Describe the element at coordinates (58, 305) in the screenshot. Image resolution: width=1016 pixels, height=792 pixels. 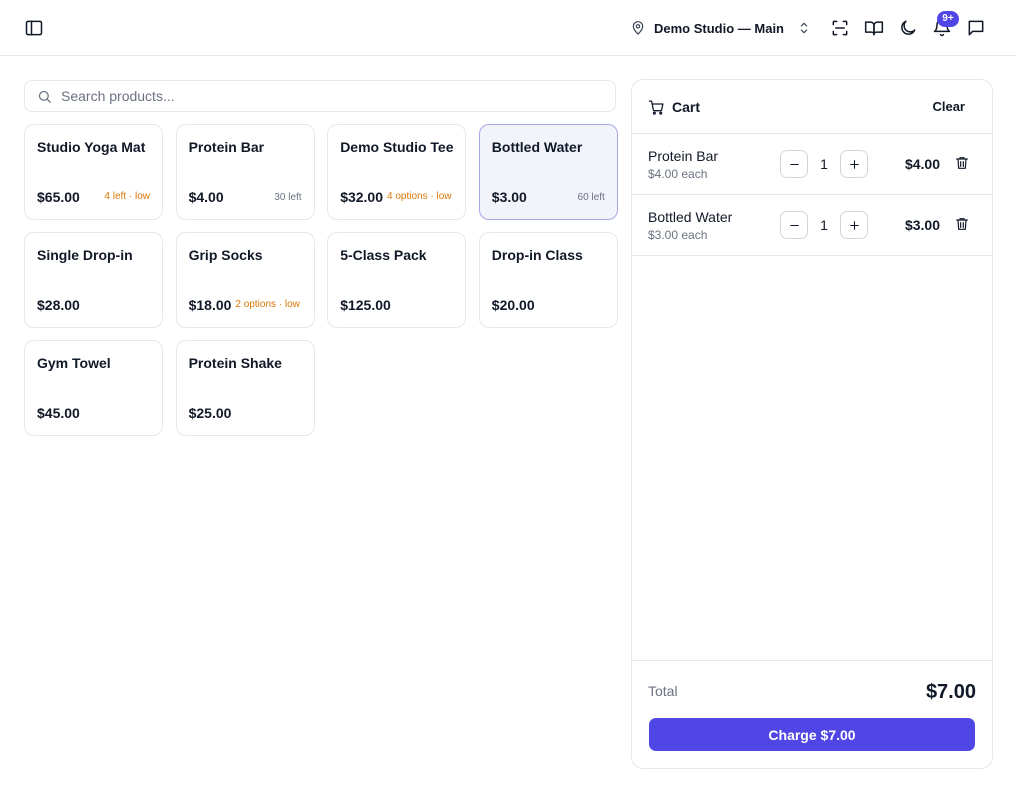
I see `product-price: $28.00` at that location.